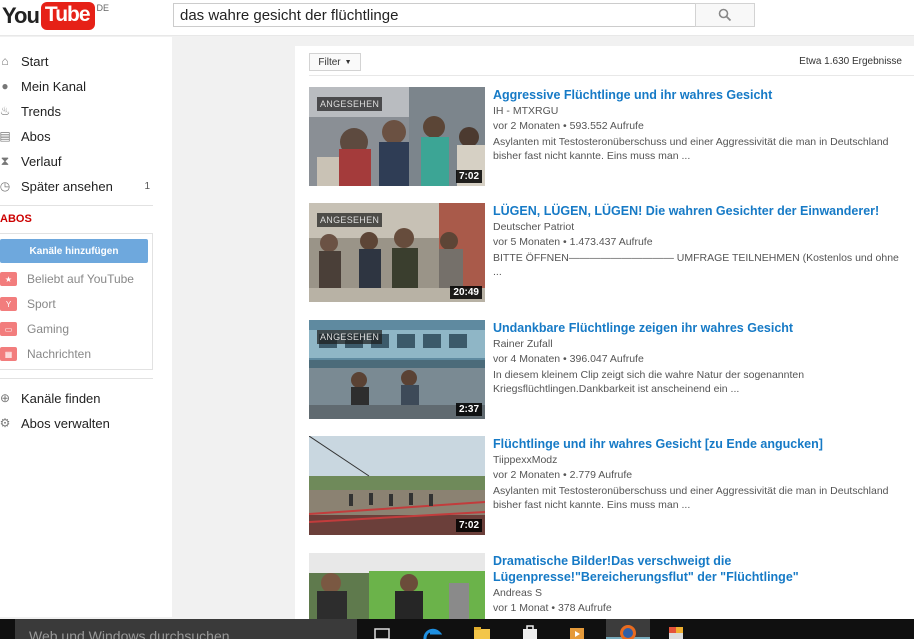  I want to click on sidebar-item-trends: ♨ Trends, so click(80, 111).